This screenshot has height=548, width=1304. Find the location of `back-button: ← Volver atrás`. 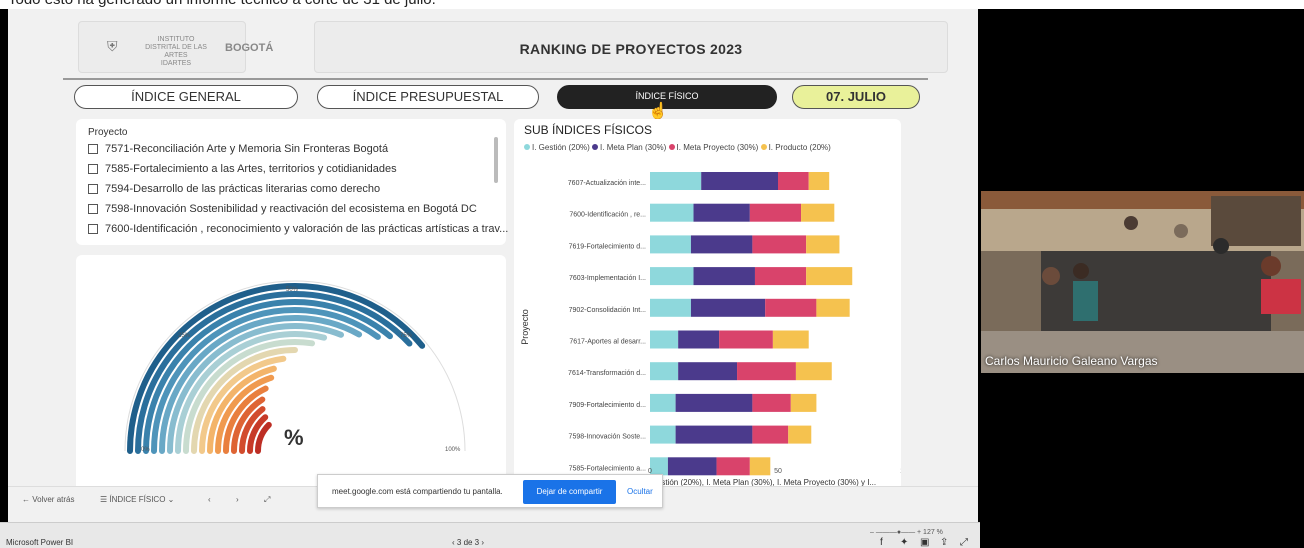

back-button: ← Volver atrás is located at coordinates (48, 499).